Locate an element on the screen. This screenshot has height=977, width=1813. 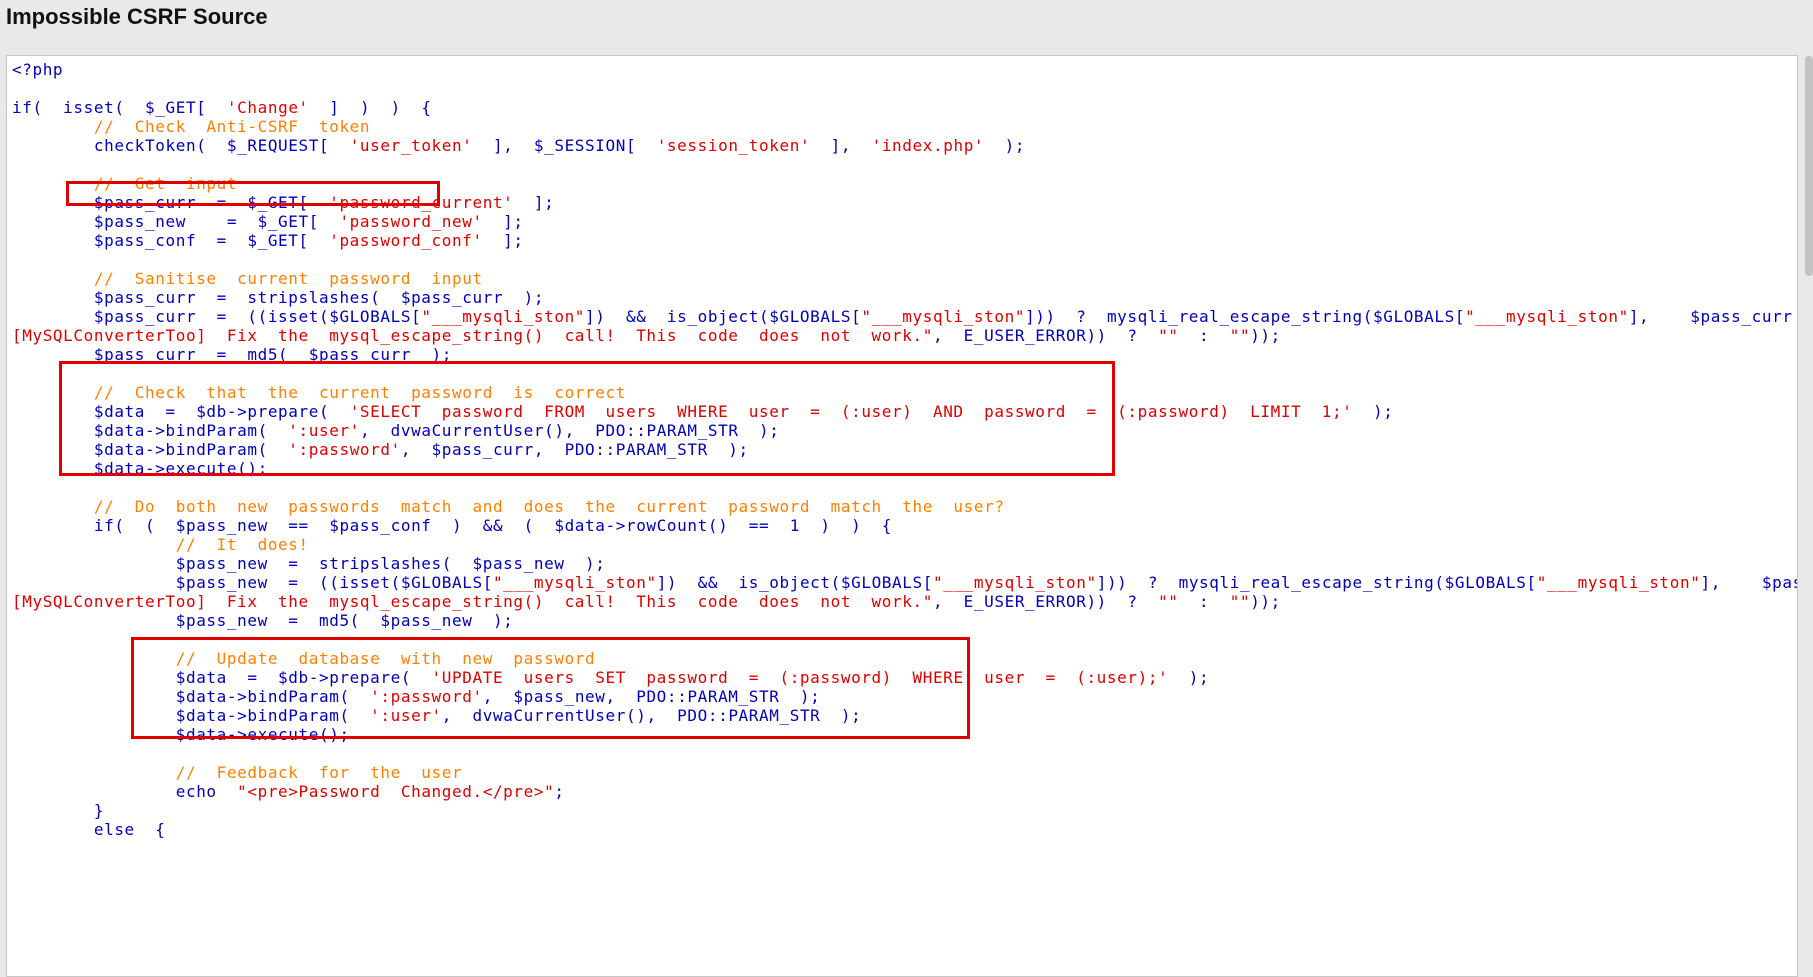
code-token: 'index.php' is located at coordinates (928, 145).